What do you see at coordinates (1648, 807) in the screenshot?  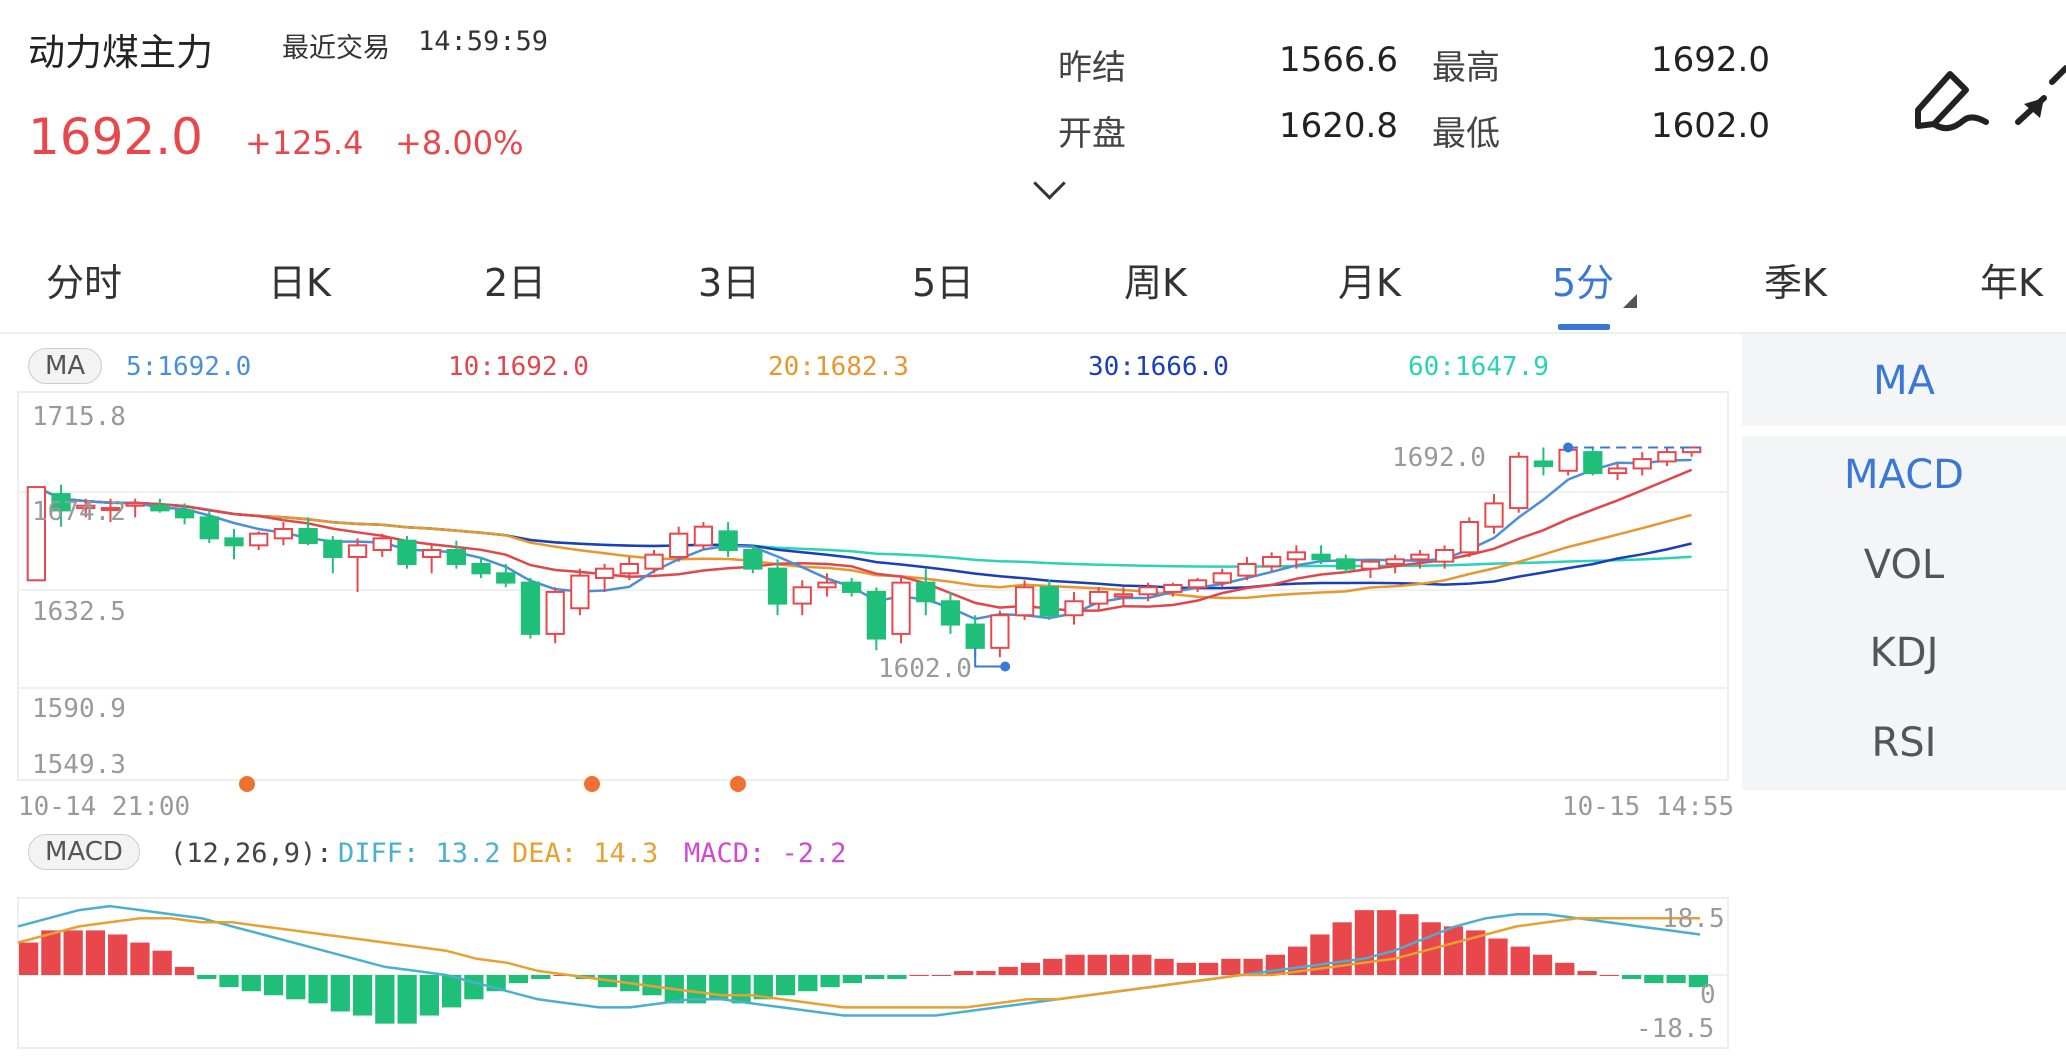 I see `time-axis-end: 10-15 14:55` at bounding box center [1648, 807].